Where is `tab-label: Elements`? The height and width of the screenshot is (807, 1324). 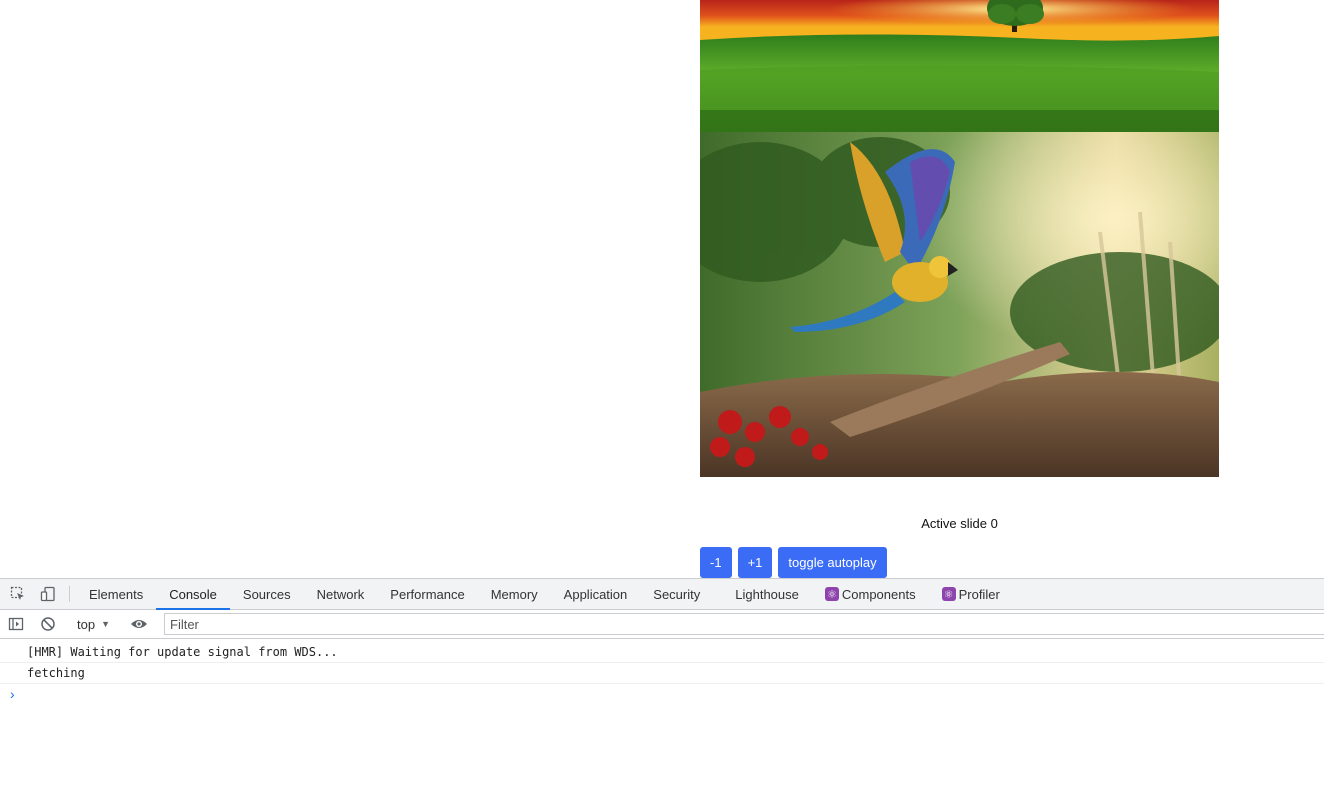 tab-label: Elements is located at coordinates (116, 594).